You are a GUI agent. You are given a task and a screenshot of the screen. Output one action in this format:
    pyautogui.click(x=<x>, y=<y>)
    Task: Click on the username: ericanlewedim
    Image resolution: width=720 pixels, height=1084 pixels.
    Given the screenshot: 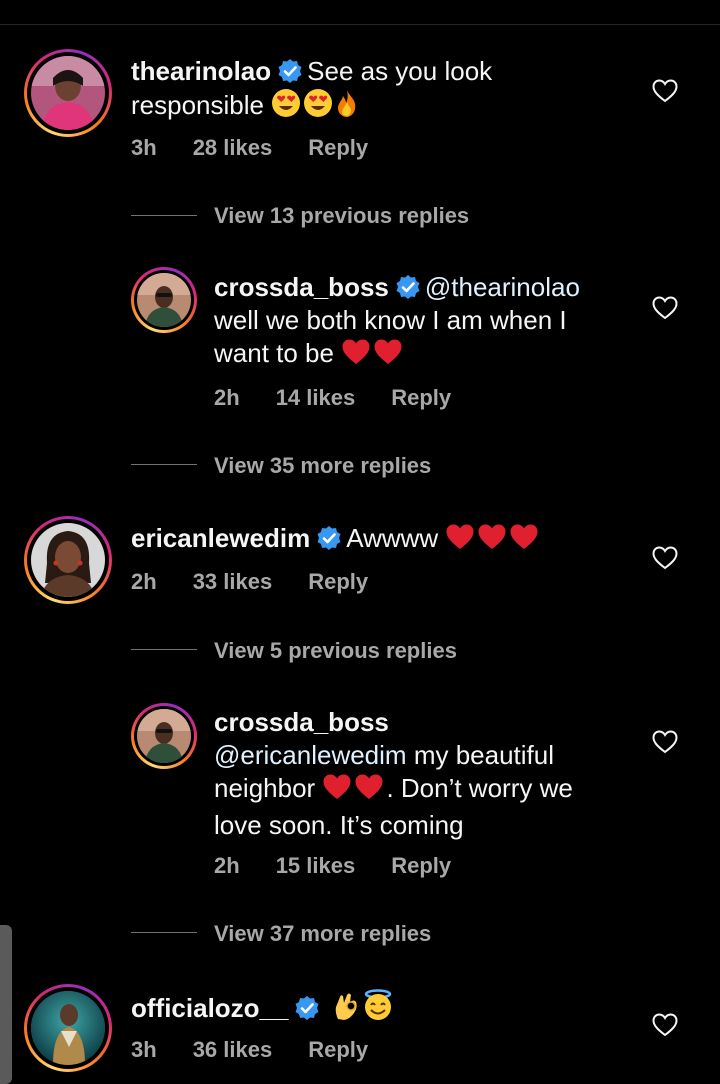 What is the action you would take?
    pyautogui.click(x=220, y=538)
    